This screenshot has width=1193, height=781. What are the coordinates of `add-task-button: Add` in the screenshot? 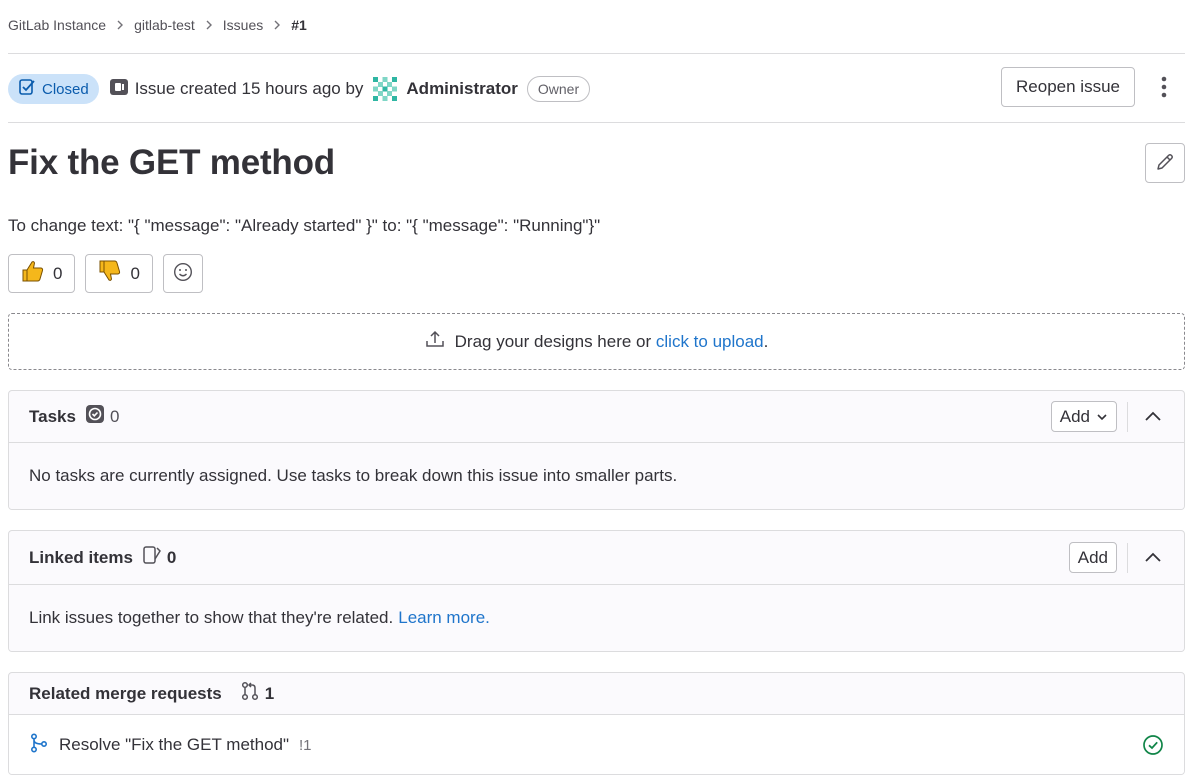 It's located at (1083, 416).